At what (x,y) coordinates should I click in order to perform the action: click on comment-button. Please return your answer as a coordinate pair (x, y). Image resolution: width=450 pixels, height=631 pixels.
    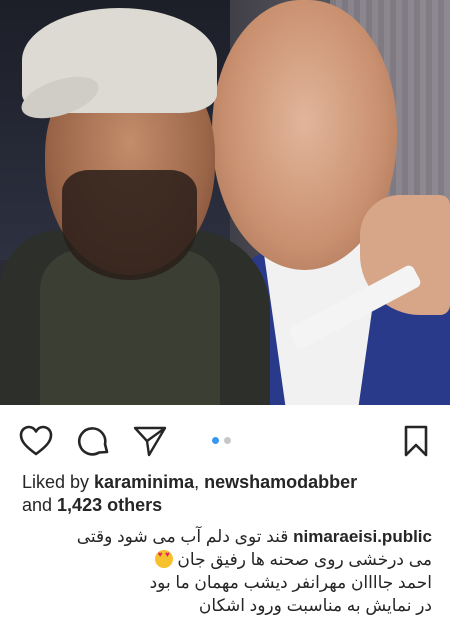
    Looking at the image, I should click on (94, 441).